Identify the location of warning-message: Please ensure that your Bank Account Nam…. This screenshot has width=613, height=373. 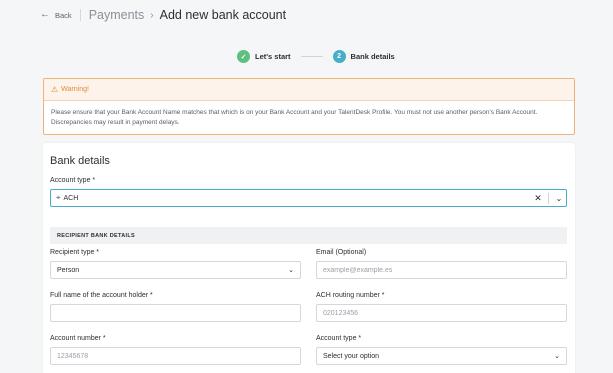
(294, 117).